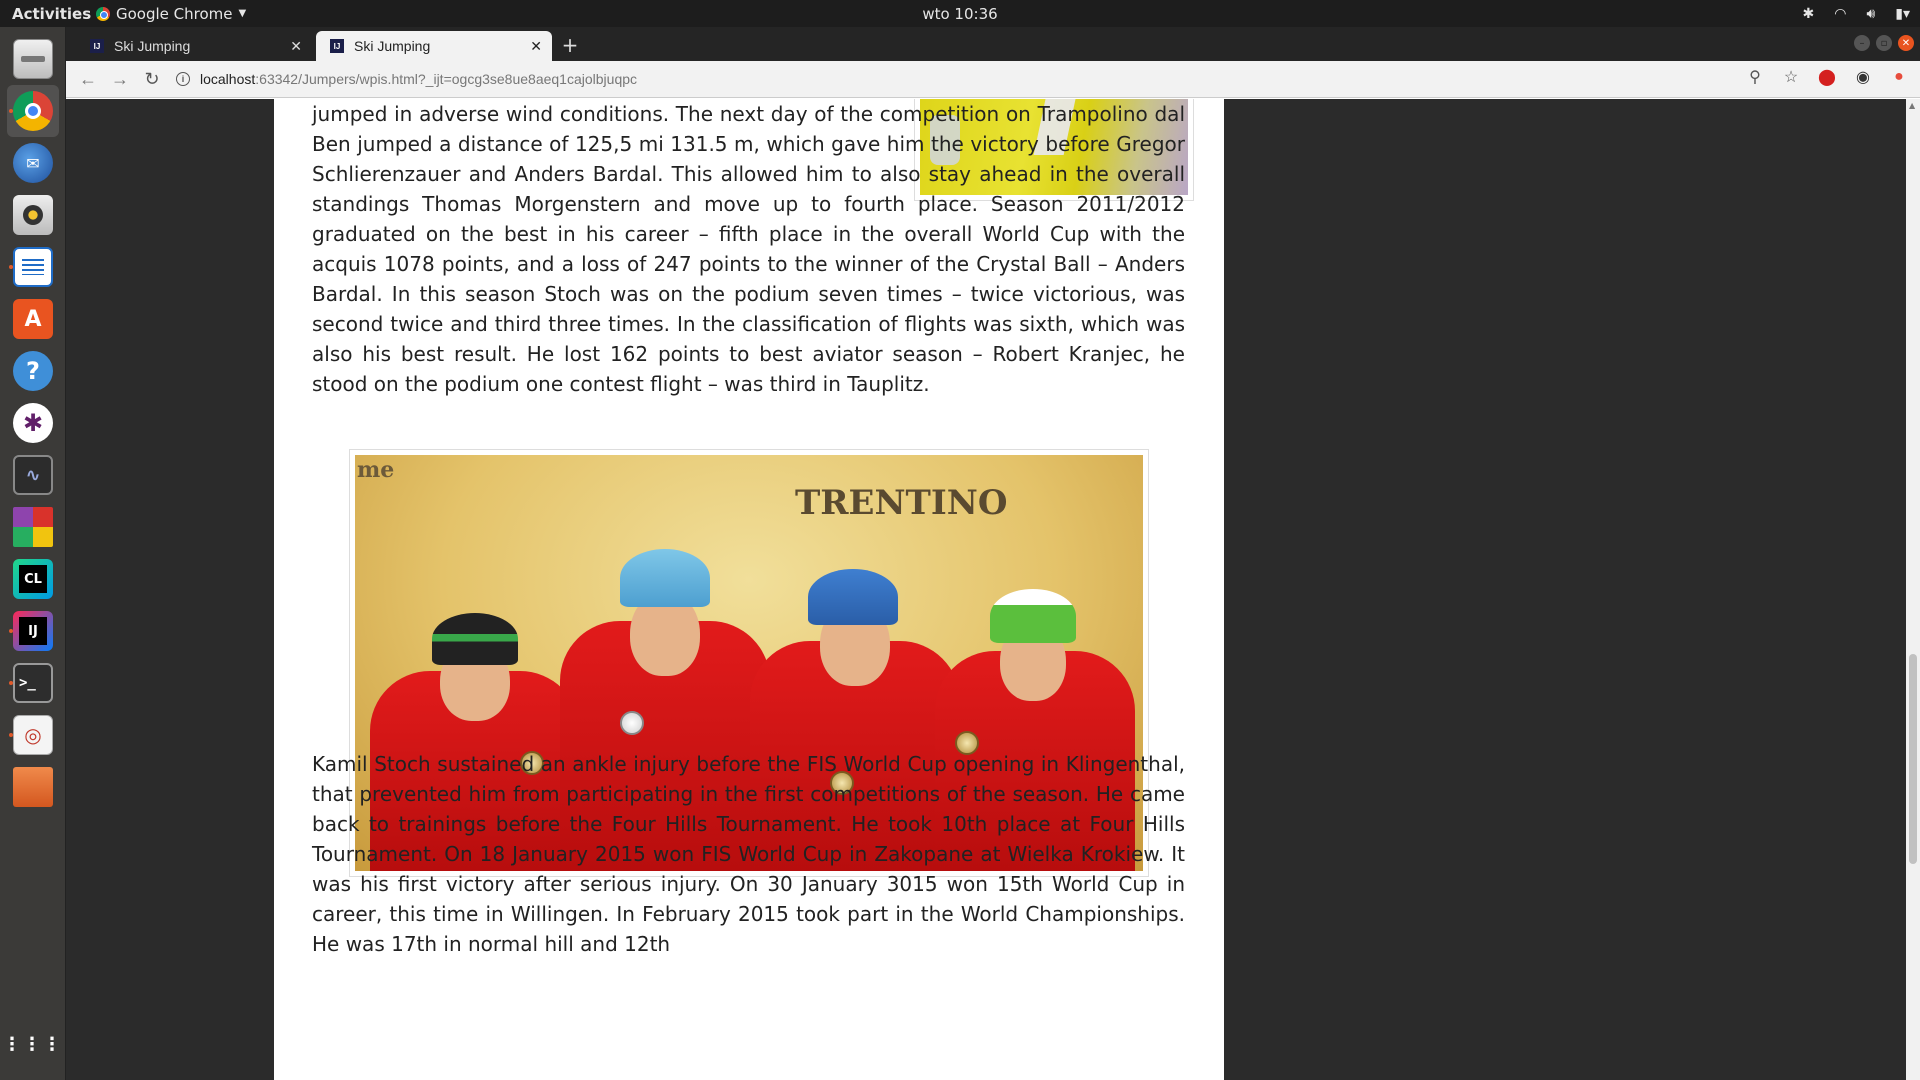 This screenshot has width=1920, height=1080. I want to click on info-icon: i, so click(183, 79).